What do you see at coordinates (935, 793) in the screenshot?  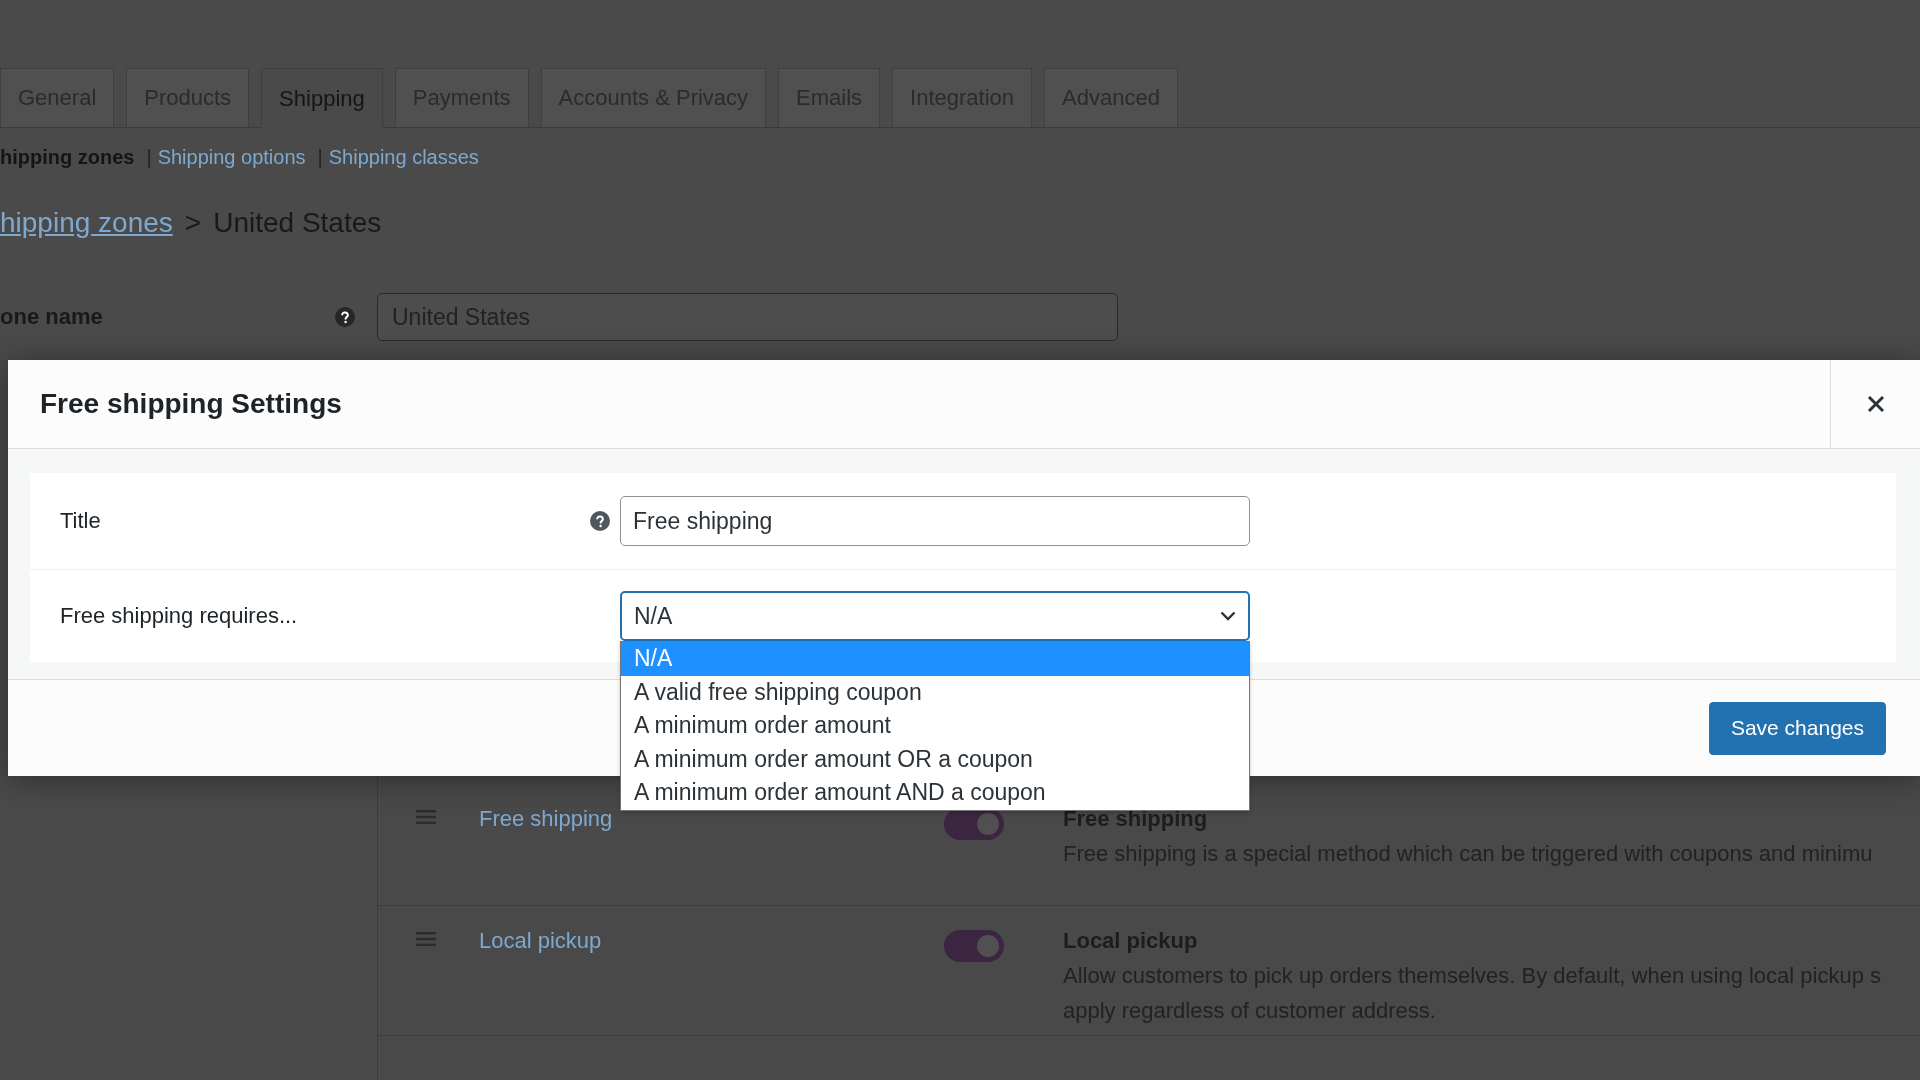 I see `dropdown-option: A minimum order amount AND a coupon` at bounding box center [935, 793].